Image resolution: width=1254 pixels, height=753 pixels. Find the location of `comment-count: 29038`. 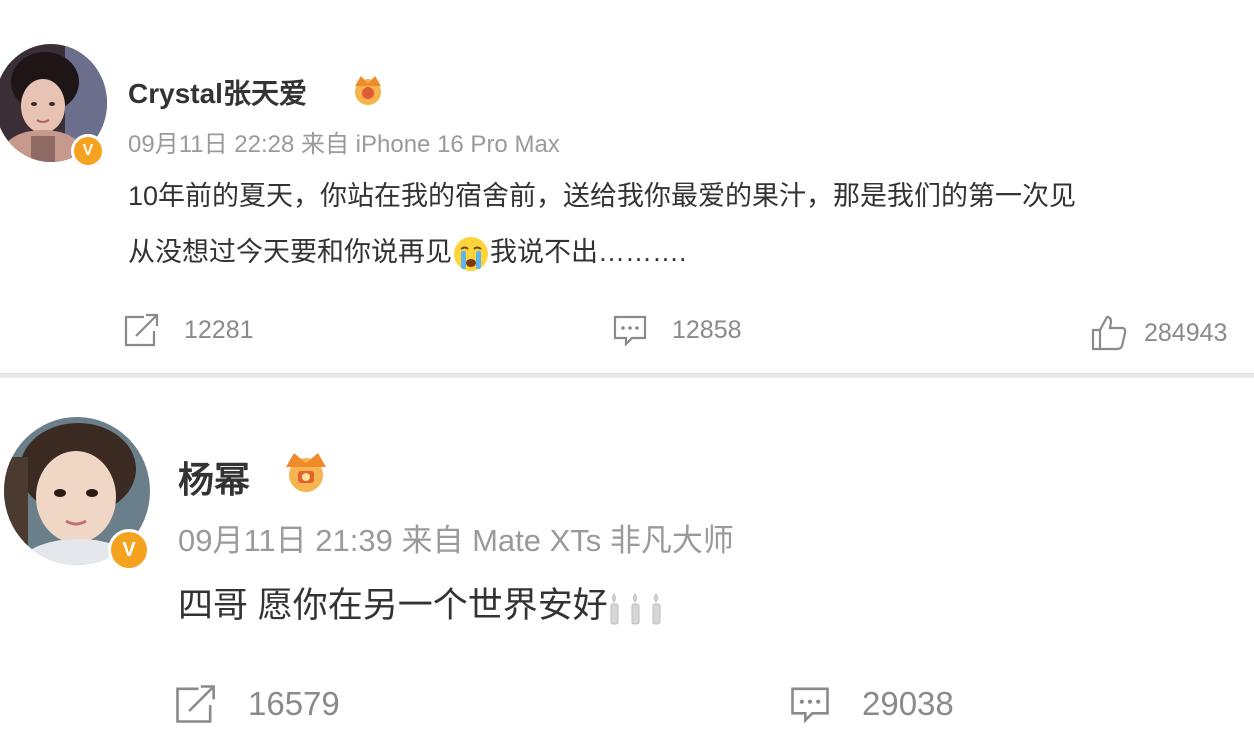

comment-count: 29038 is located at coordinates (908, 703).